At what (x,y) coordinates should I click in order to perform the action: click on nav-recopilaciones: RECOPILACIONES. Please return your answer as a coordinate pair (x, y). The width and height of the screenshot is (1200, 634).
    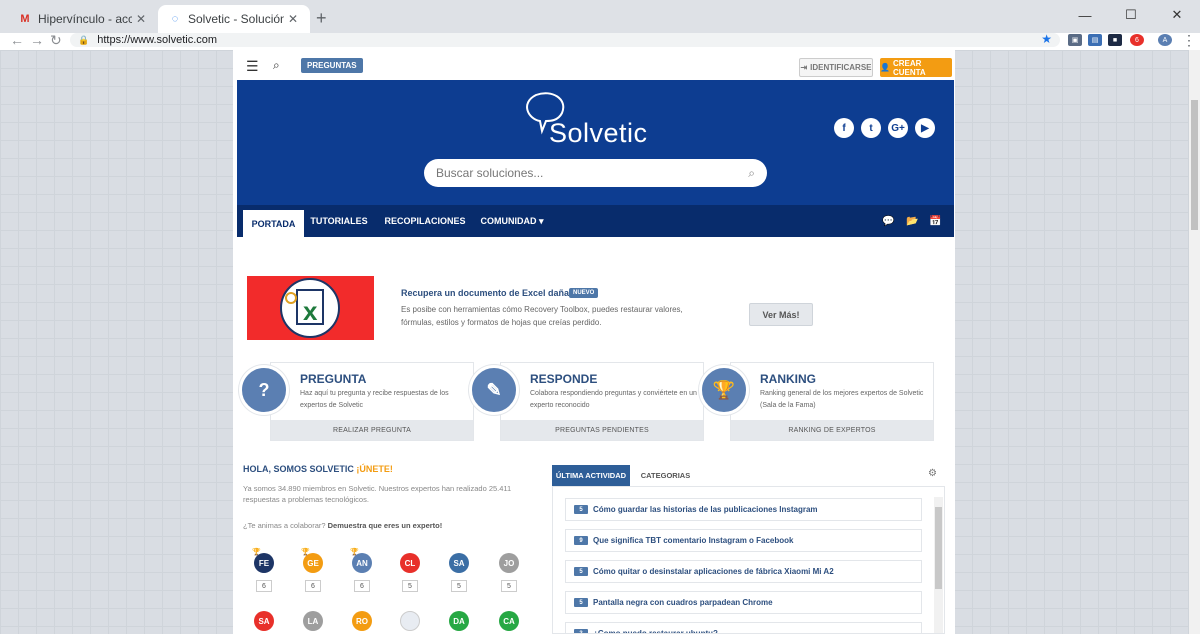
    Looking at the image, I should click on (425, 221).